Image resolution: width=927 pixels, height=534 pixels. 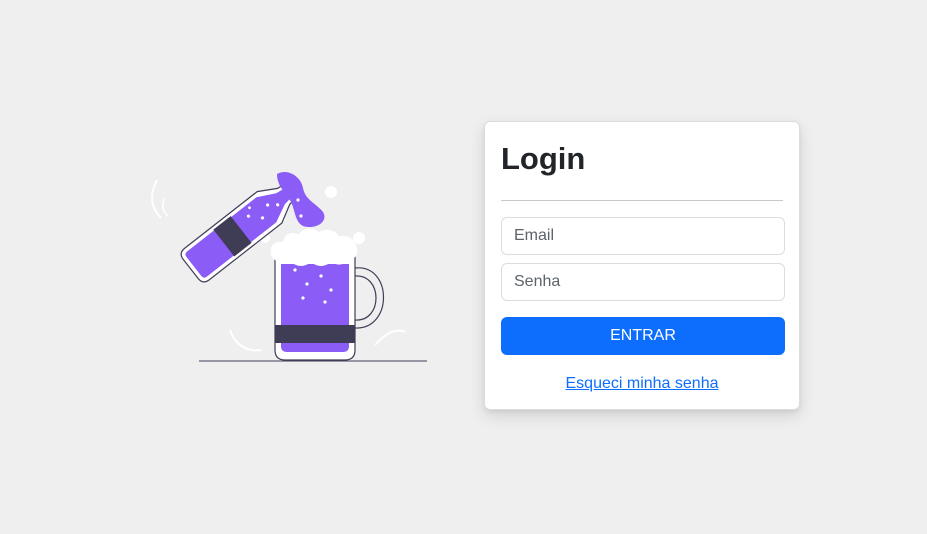 What do you see at coordinates (285, 265) in the screenshot?
I see `beer-pouring-icon` at bounding box center [285, 265].